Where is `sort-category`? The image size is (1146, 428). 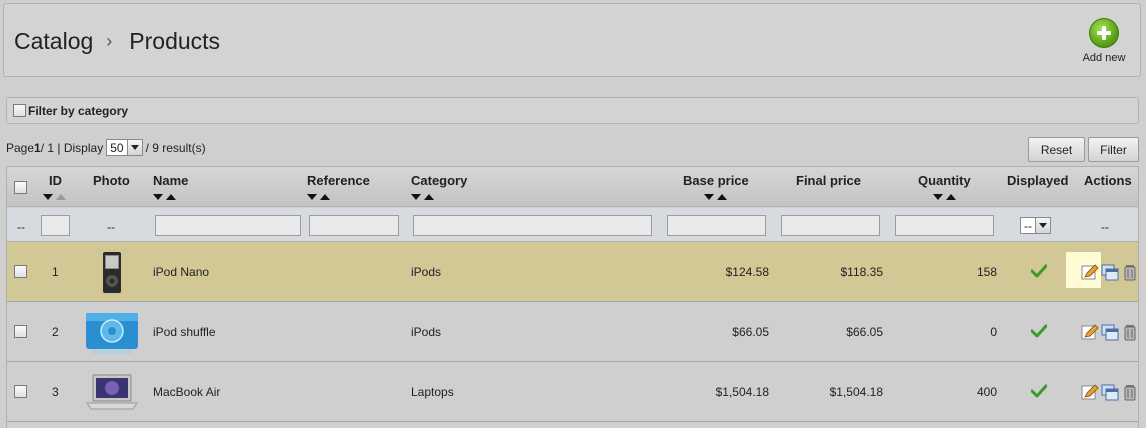 sort-category is located at coordinates (422, 197).